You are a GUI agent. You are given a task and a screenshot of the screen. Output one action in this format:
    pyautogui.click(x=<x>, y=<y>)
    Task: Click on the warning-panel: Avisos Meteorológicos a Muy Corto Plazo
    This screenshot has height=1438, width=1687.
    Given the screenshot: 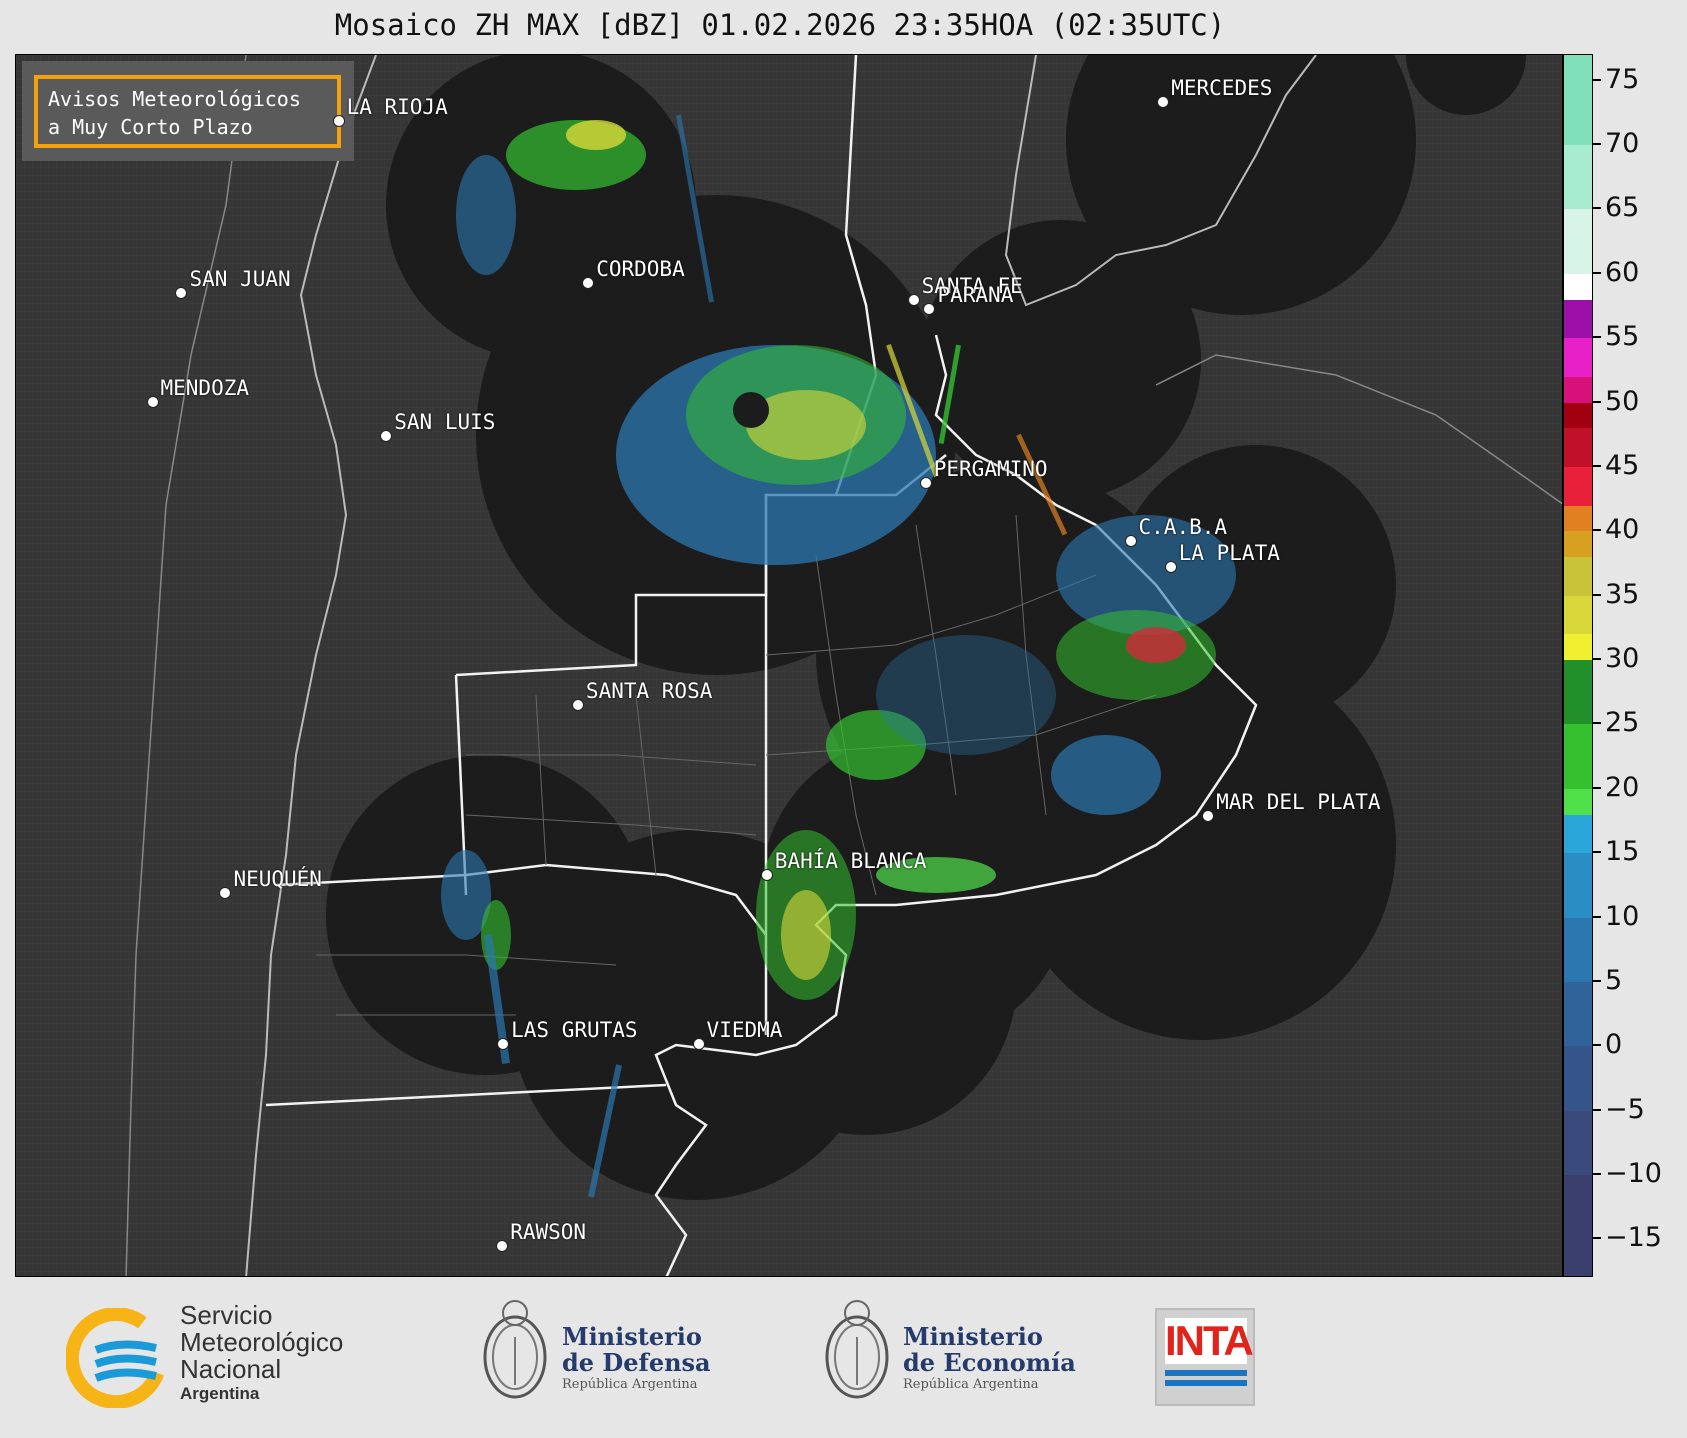 What is the action you would take?
    pyautogui.click(x=188, y=111)
    